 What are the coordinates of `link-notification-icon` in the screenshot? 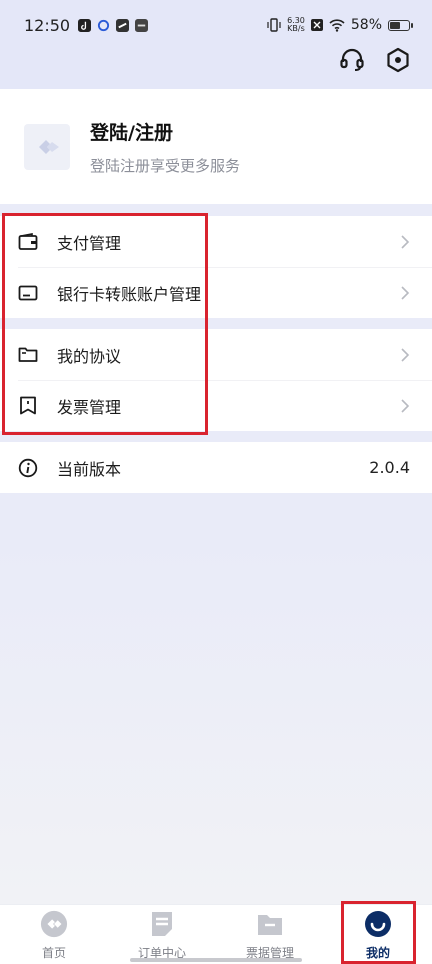 It's located at (123, 25).